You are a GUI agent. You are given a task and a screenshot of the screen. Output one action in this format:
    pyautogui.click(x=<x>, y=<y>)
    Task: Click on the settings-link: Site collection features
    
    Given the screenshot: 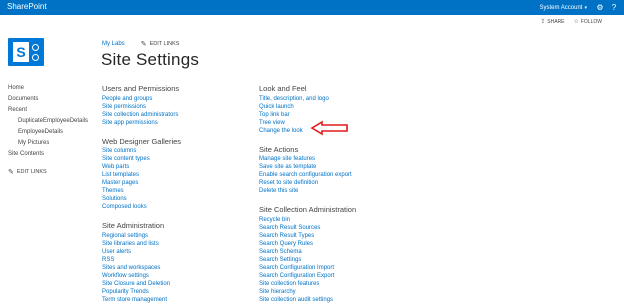 What is the action you would take?
    pyautogui.click(x=349, y=284)
    